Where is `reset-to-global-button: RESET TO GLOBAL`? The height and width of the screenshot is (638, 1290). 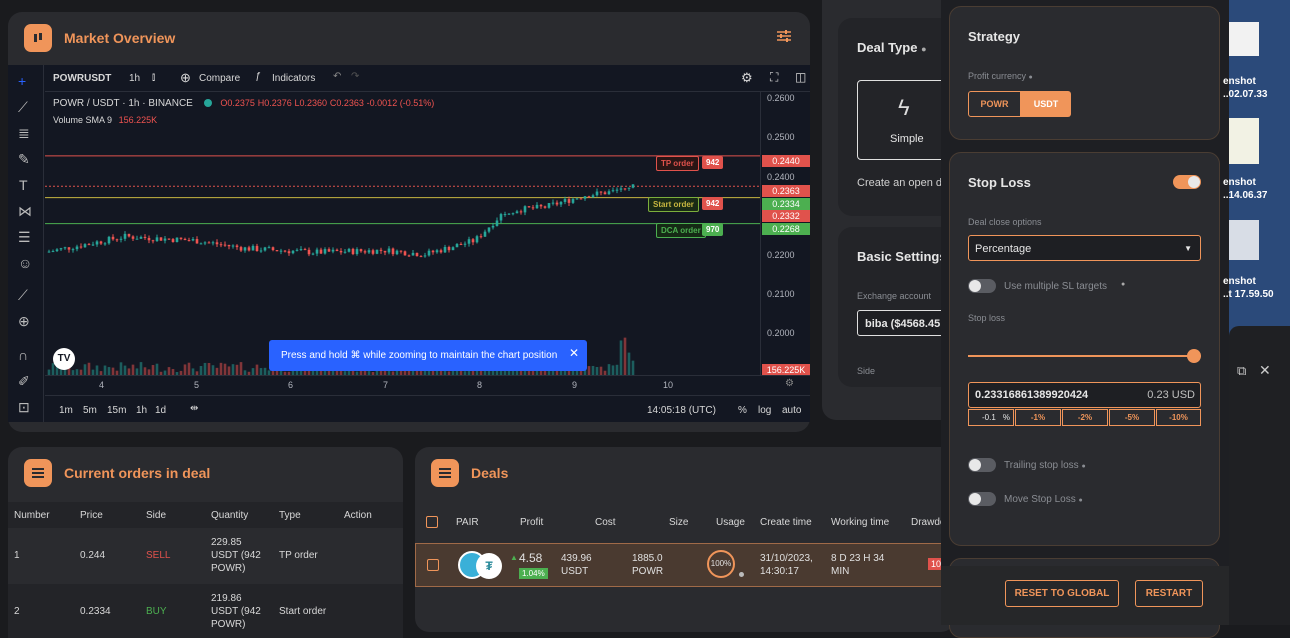
reset-to-global-button: RESET TO GLOBAL is located at coordinates (1062, 593).